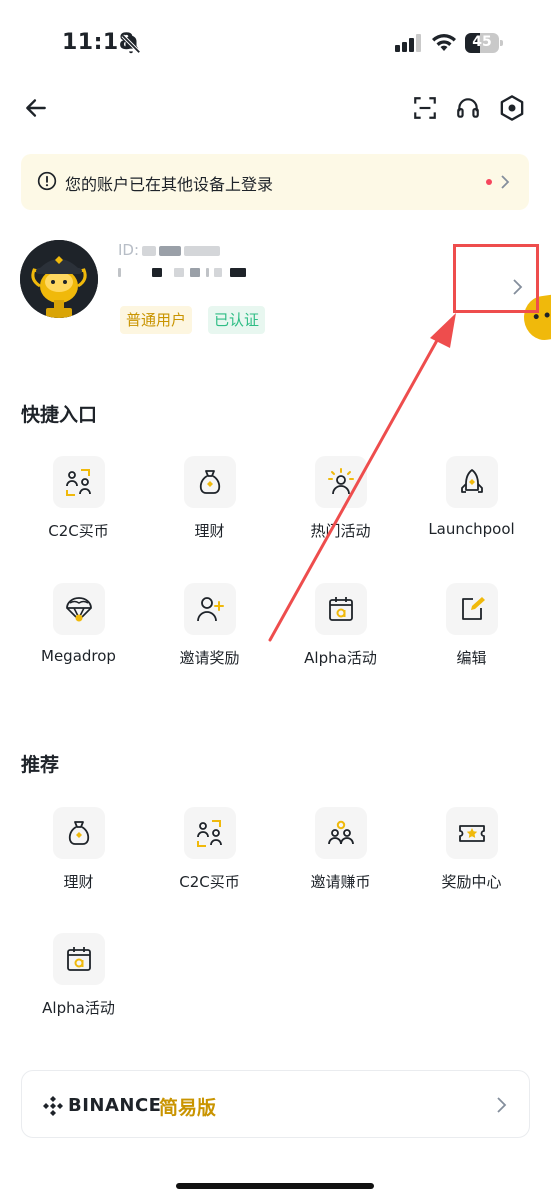 The width and height of the screenshot is (551, 1200). I want to click on shortcuts-title: 快捷入口, so click(59, 415).